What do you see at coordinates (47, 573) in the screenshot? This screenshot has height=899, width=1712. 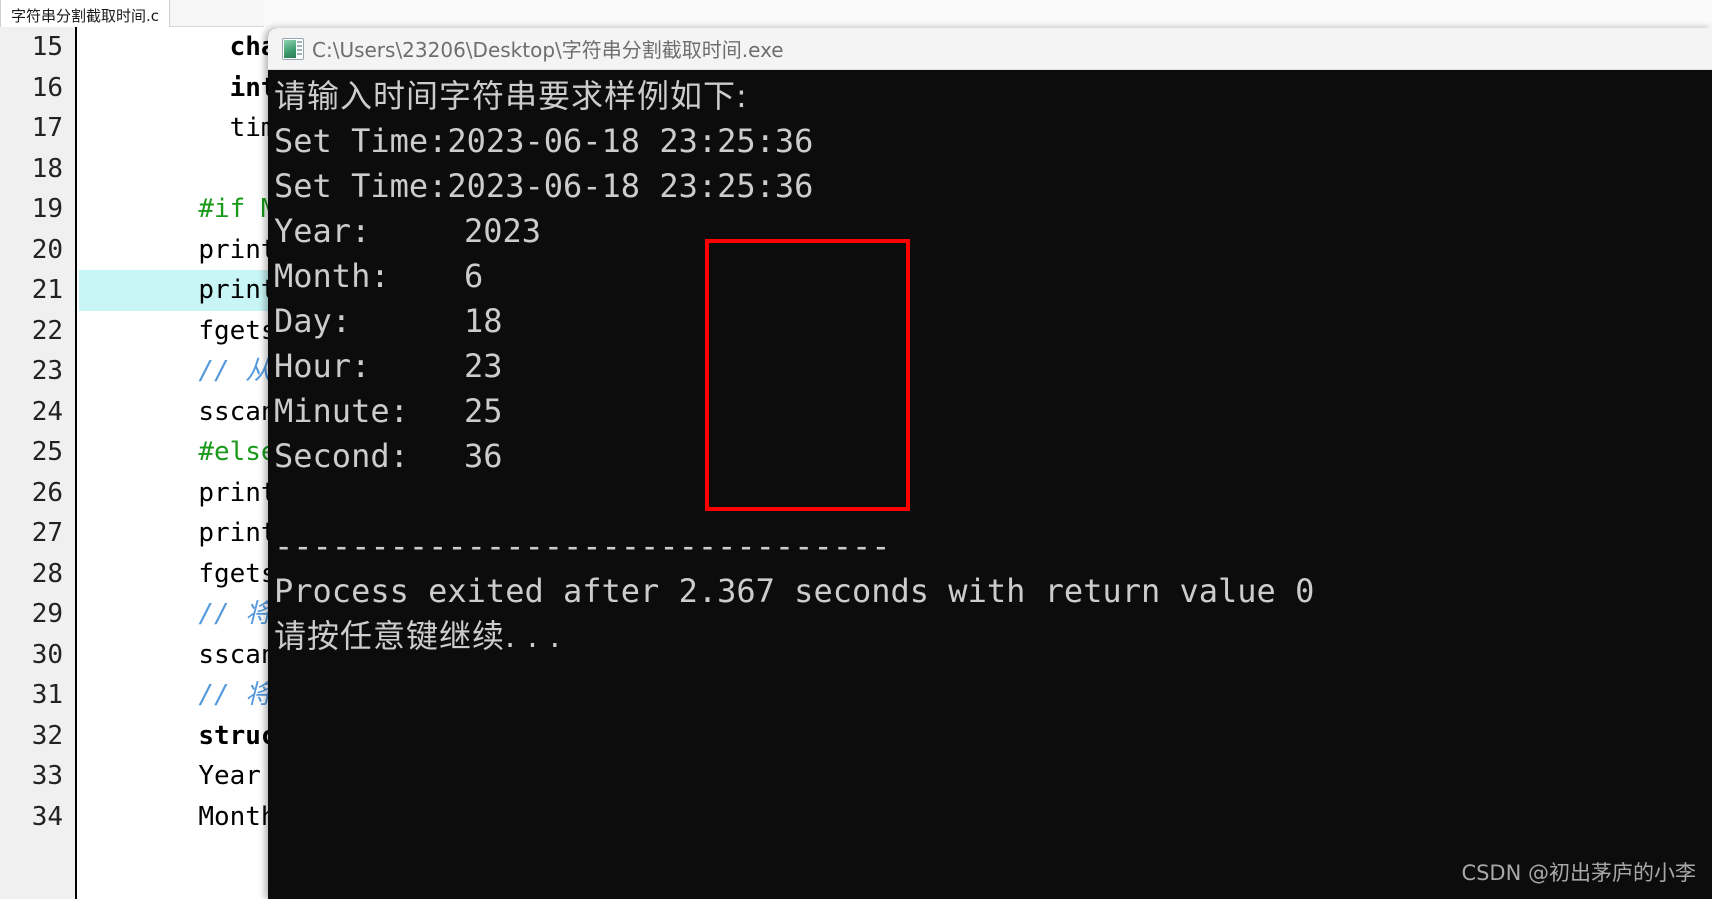 I see `line-number: 28` at bounding box center [47, 573].